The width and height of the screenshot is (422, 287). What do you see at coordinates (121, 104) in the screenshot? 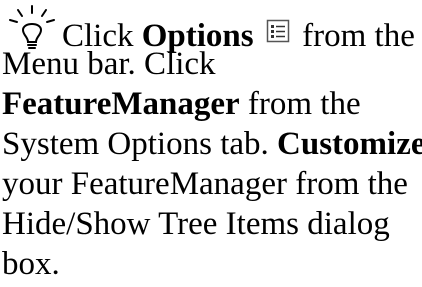
I see `tip-bold-featuremanager: FeatureManager` at bounding box center [121, 104].